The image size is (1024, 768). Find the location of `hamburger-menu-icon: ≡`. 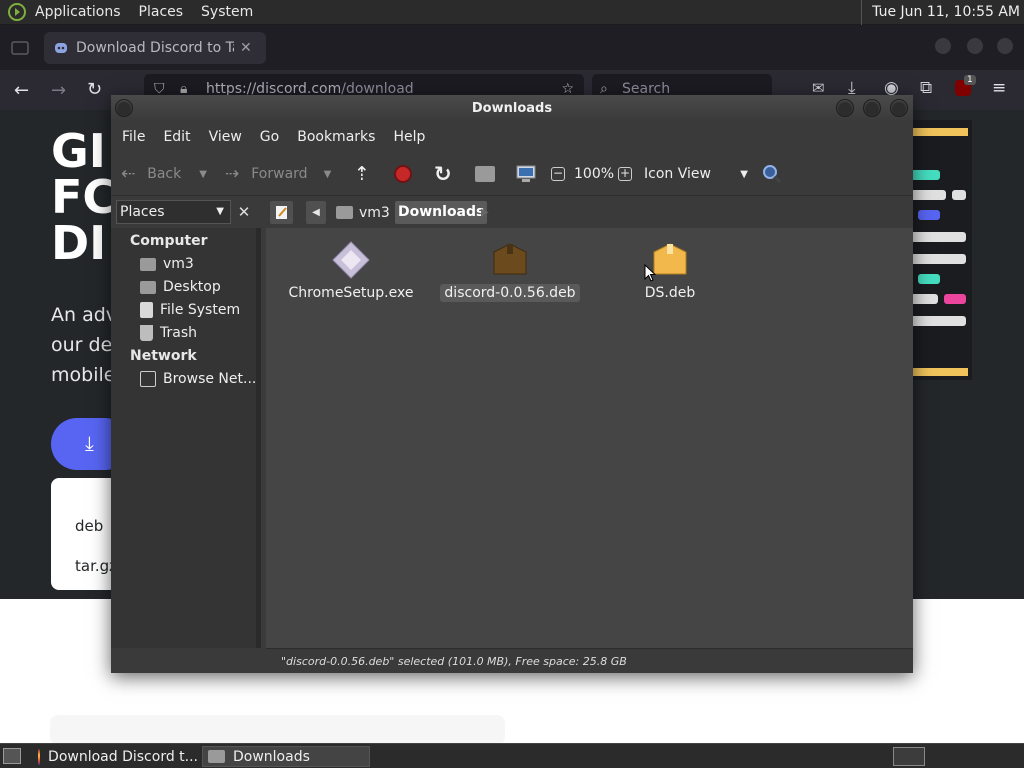

hamburger-menu-icon: ≡ is located at coordinates (999, 88).